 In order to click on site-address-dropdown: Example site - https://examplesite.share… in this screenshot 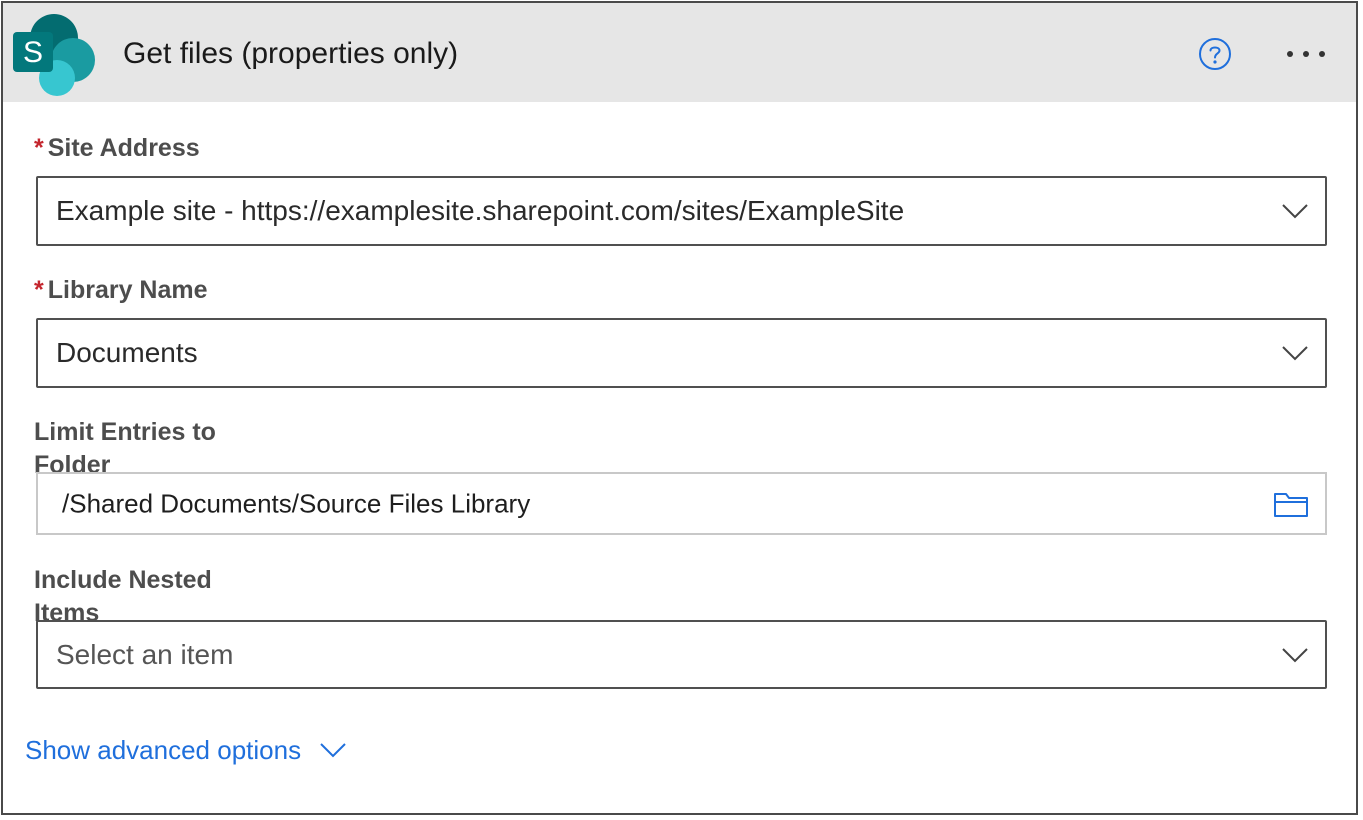, I will do `click(681, 211)`.